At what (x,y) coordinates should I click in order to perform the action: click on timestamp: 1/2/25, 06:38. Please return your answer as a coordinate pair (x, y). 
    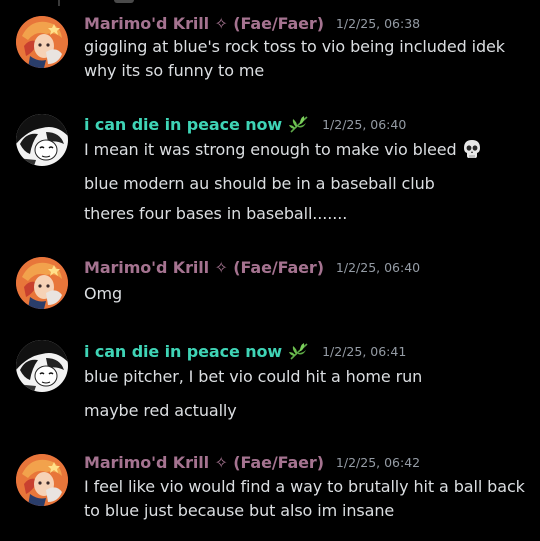
    Looking at the image, I should click on (378, 23).